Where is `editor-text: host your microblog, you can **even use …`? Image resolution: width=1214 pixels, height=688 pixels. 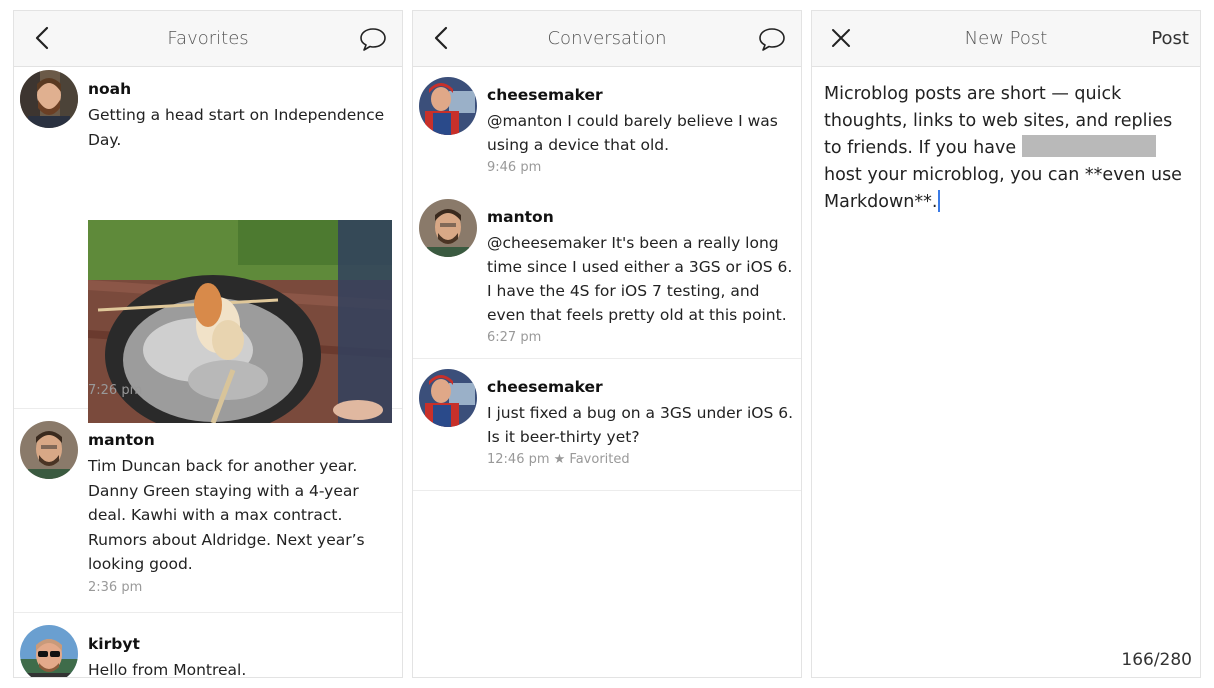 editor-text: host your microblog, you can **even use … is located at coordinates (1003, 188).